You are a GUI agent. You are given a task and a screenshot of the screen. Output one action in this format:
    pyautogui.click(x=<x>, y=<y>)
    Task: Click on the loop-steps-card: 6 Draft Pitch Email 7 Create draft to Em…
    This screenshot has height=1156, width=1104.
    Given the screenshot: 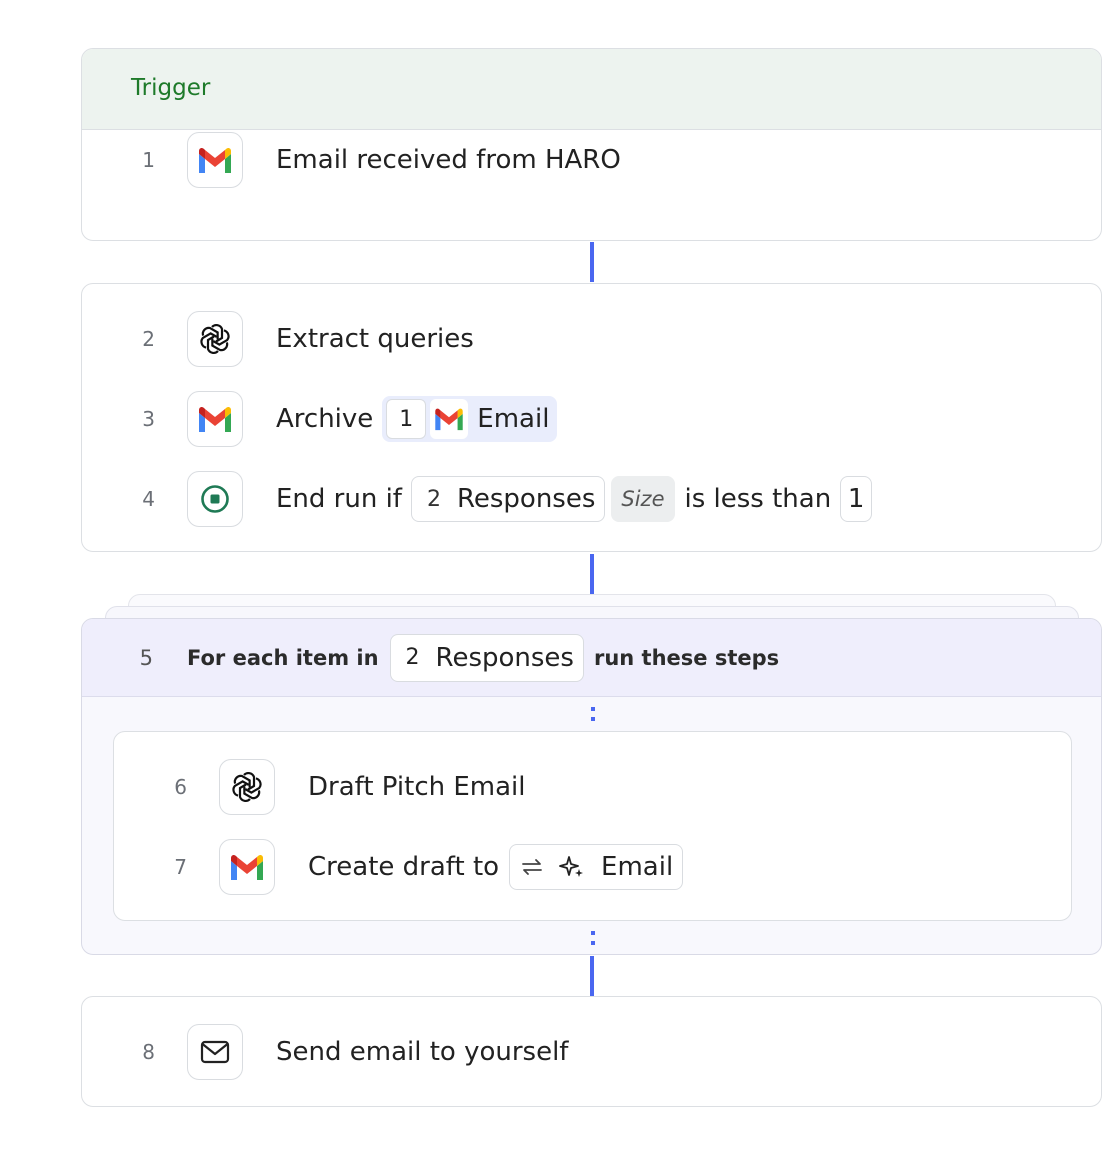 What is the action you would take?
    pyautogui.click(x=592, y=826)
    